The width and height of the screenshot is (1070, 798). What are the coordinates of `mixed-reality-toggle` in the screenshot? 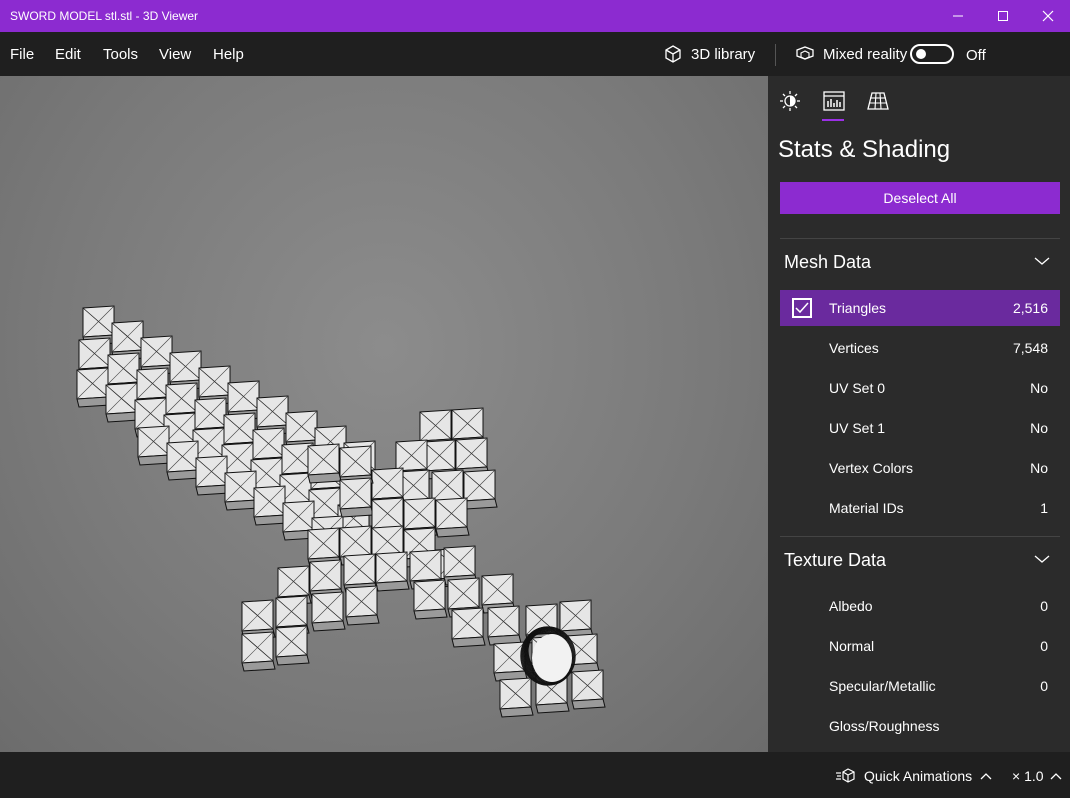 It's located at (932, 54).